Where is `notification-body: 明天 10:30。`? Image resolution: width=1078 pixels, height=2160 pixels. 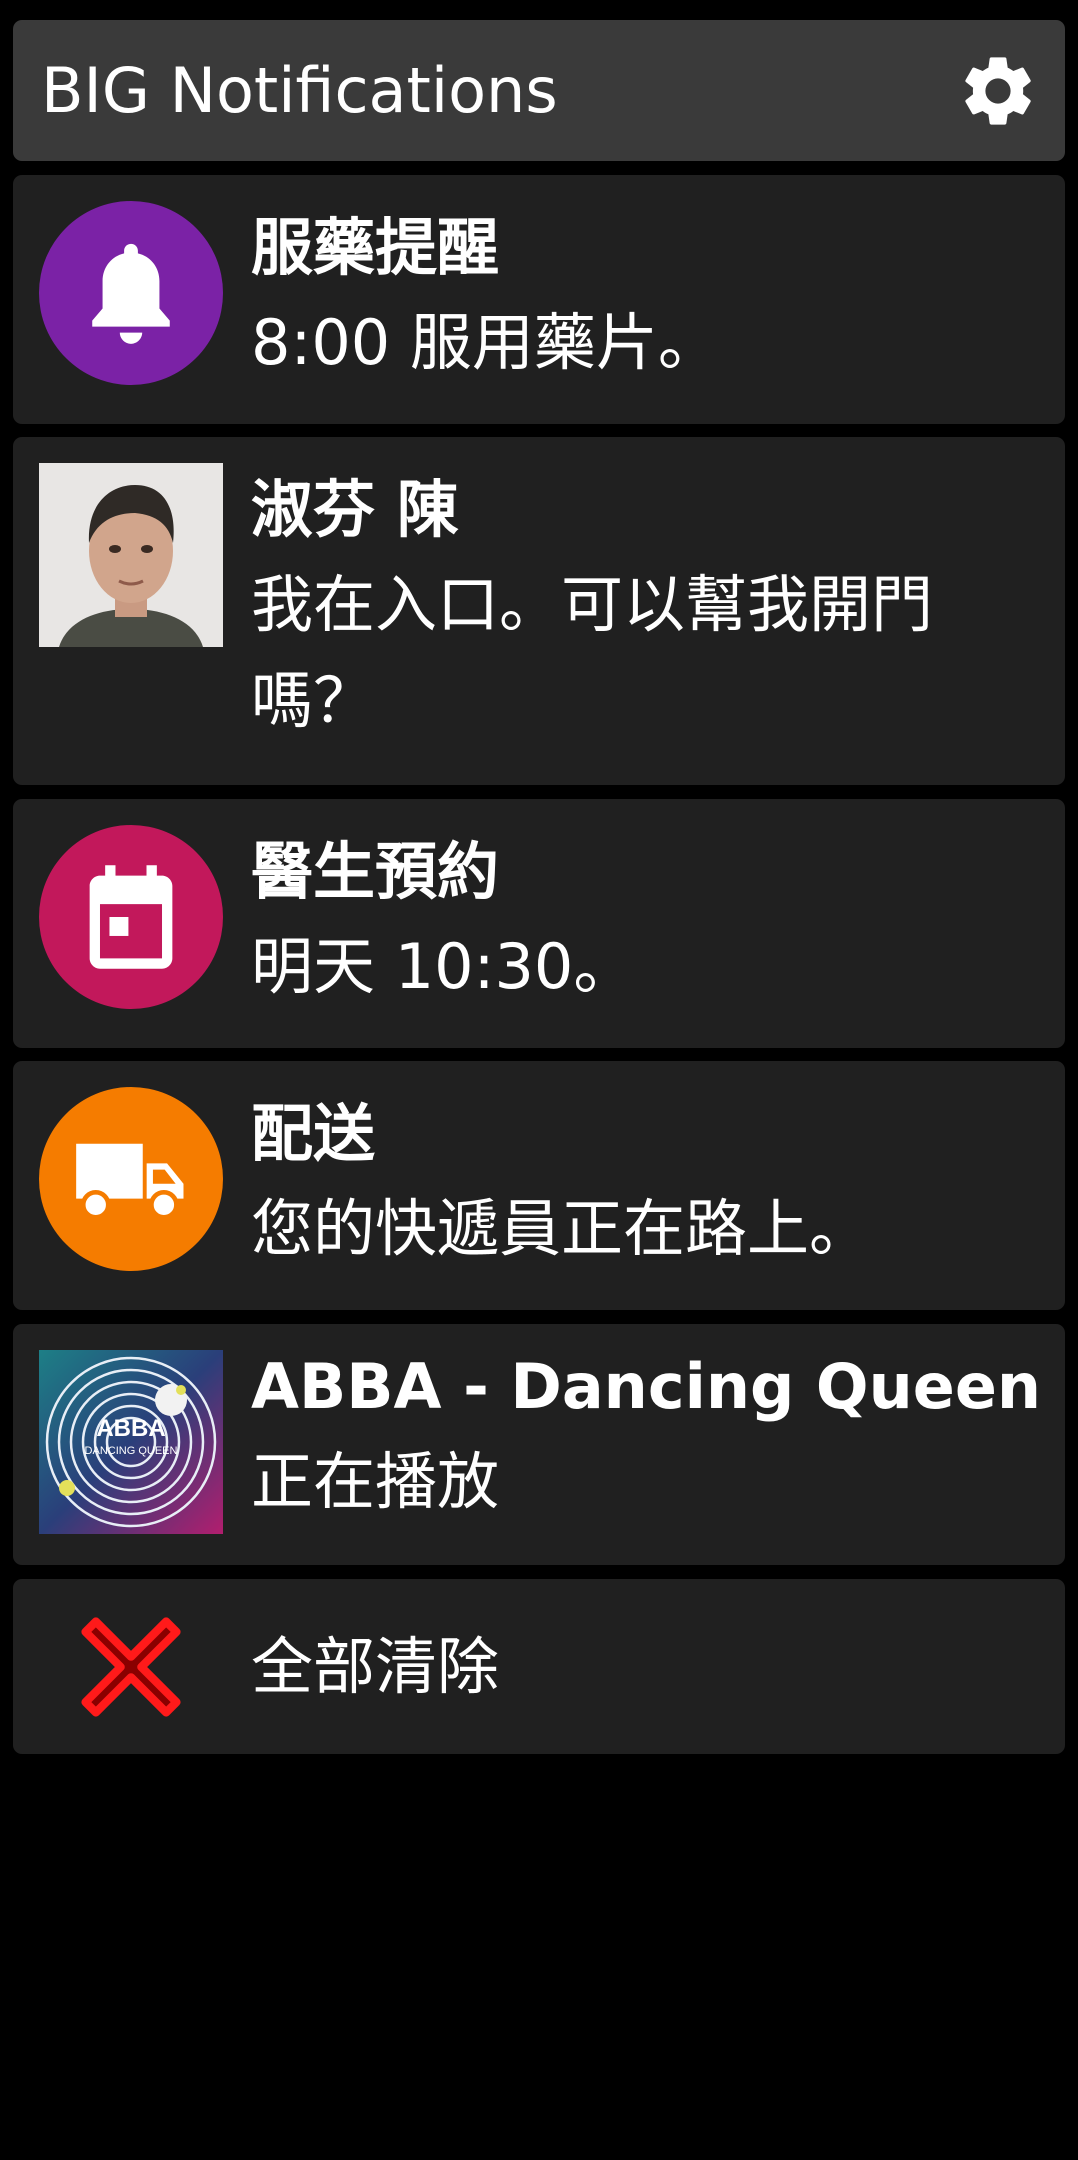 notification-body: 明天 10:30。 is located at coordinates (443, 966).